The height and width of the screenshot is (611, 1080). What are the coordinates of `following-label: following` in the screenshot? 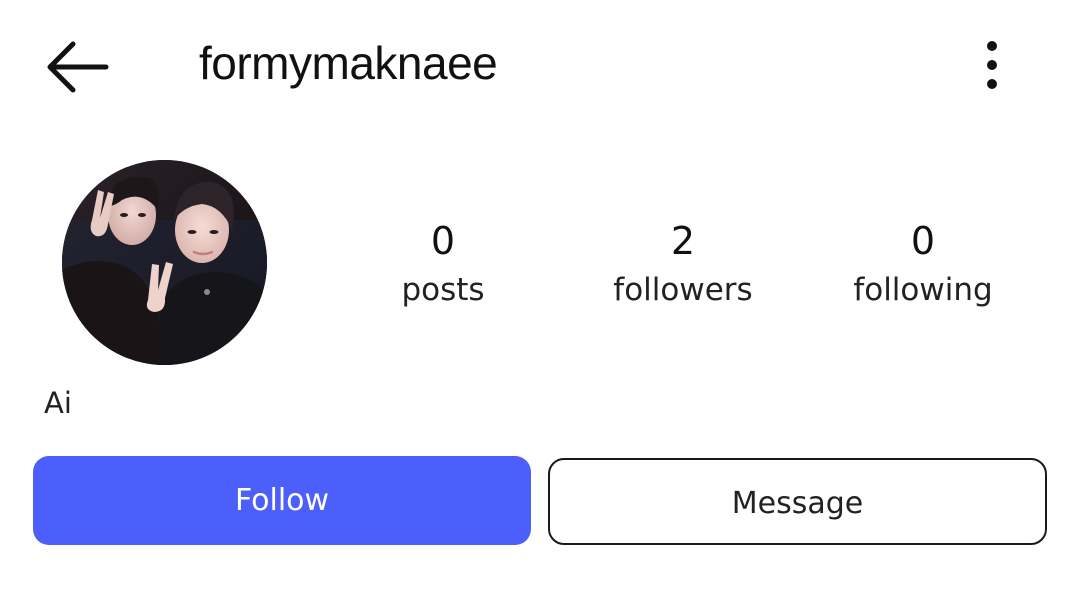 It's located at (923, 290).